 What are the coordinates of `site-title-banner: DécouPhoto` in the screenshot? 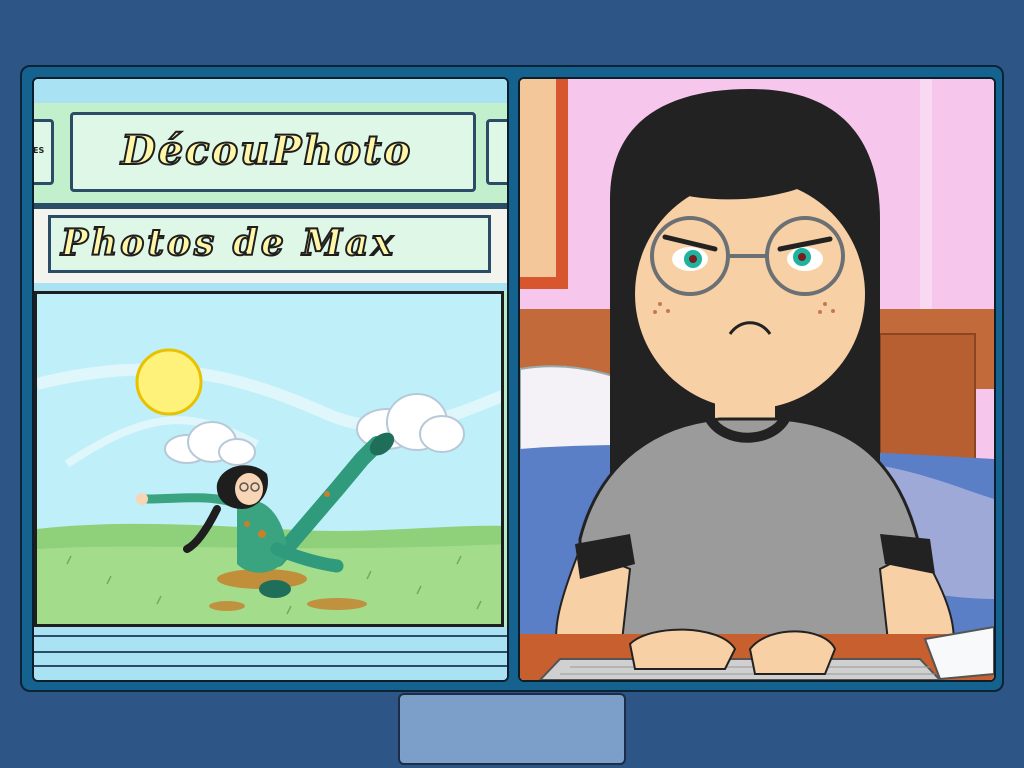 It's located at (273, 152).